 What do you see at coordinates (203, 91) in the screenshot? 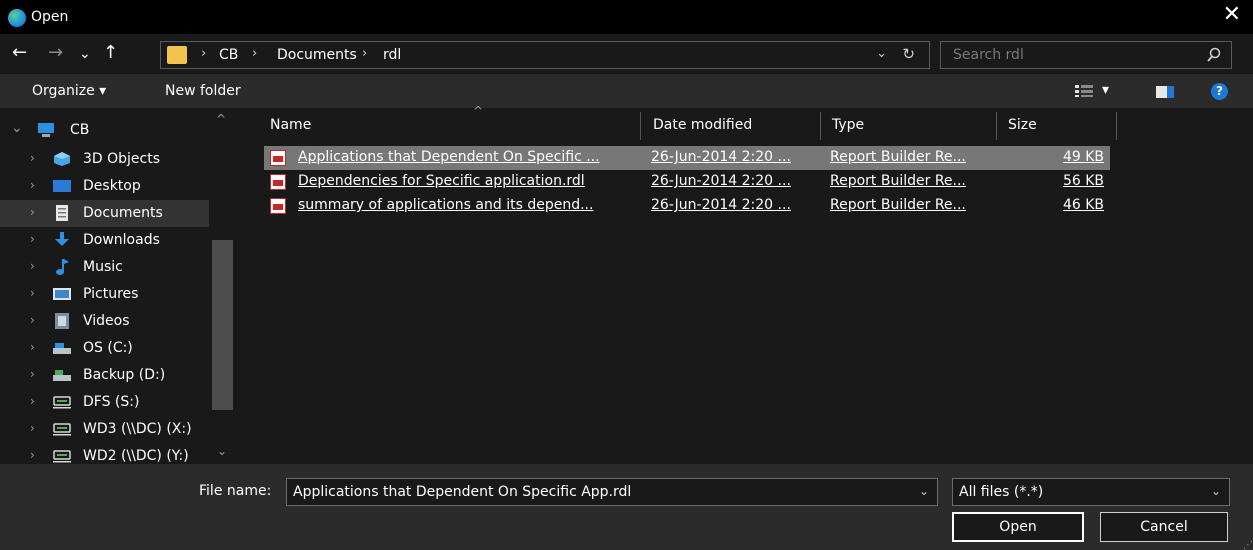
I see `new-folder-button: New folder` at bounding box center [203, 91].